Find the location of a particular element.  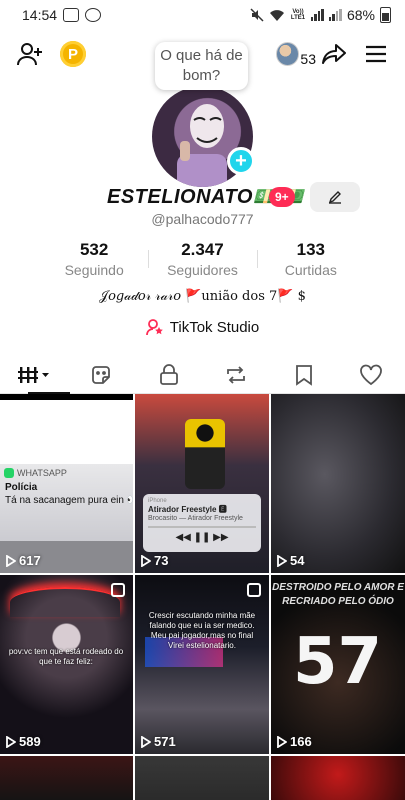

jersey-number: 57 is located at coordinates (338, 662).